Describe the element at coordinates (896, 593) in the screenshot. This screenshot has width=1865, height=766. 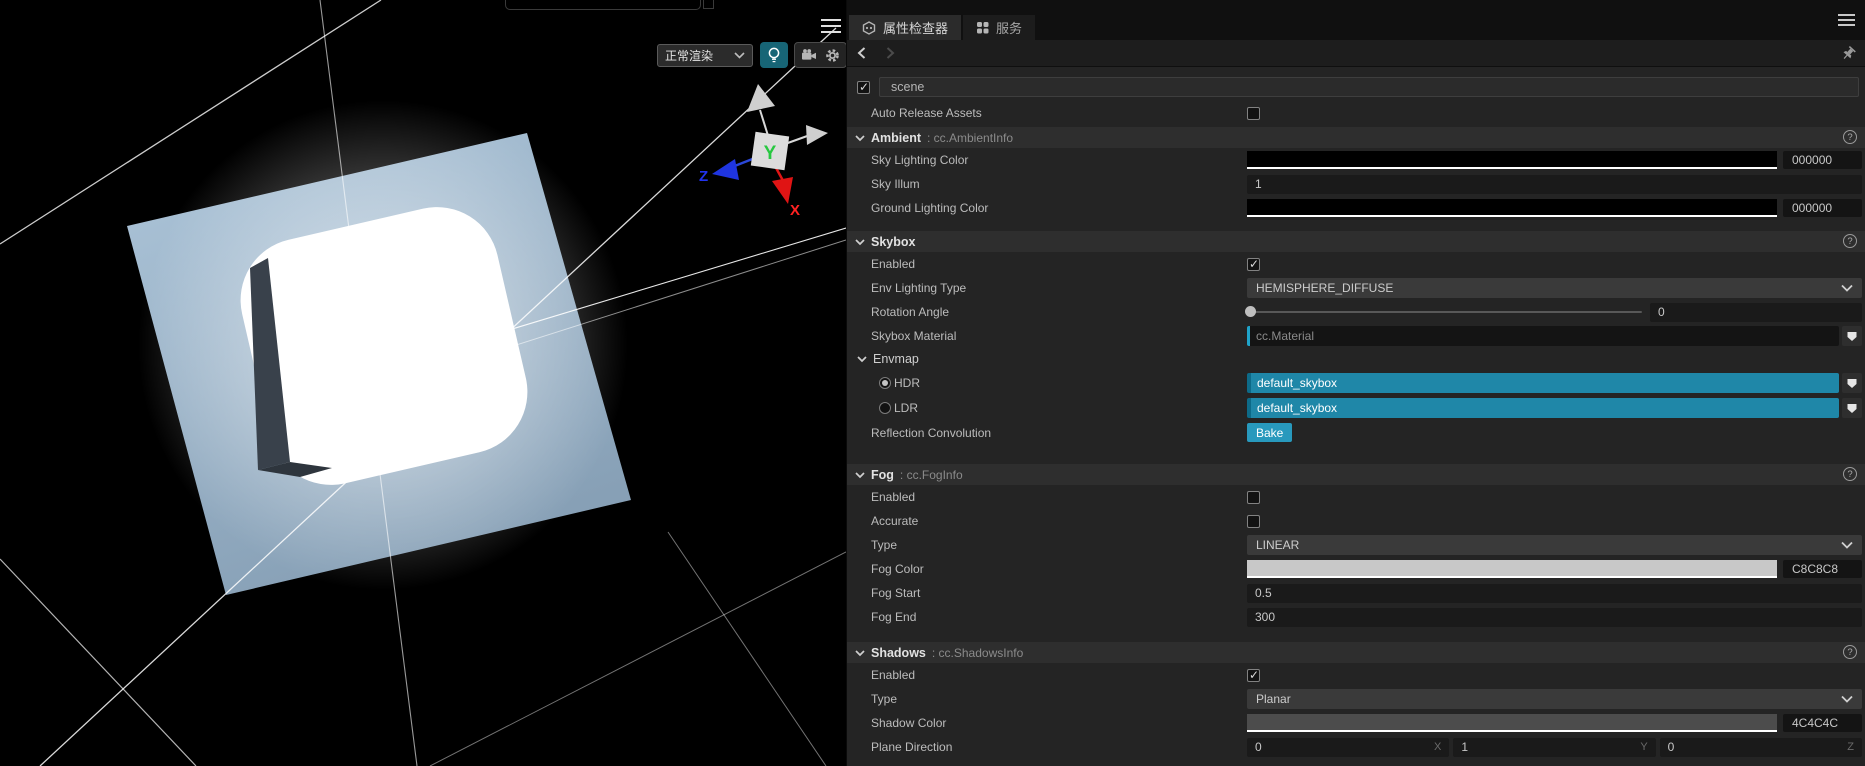
I see `fog-start-label: Fog Start` at that location.